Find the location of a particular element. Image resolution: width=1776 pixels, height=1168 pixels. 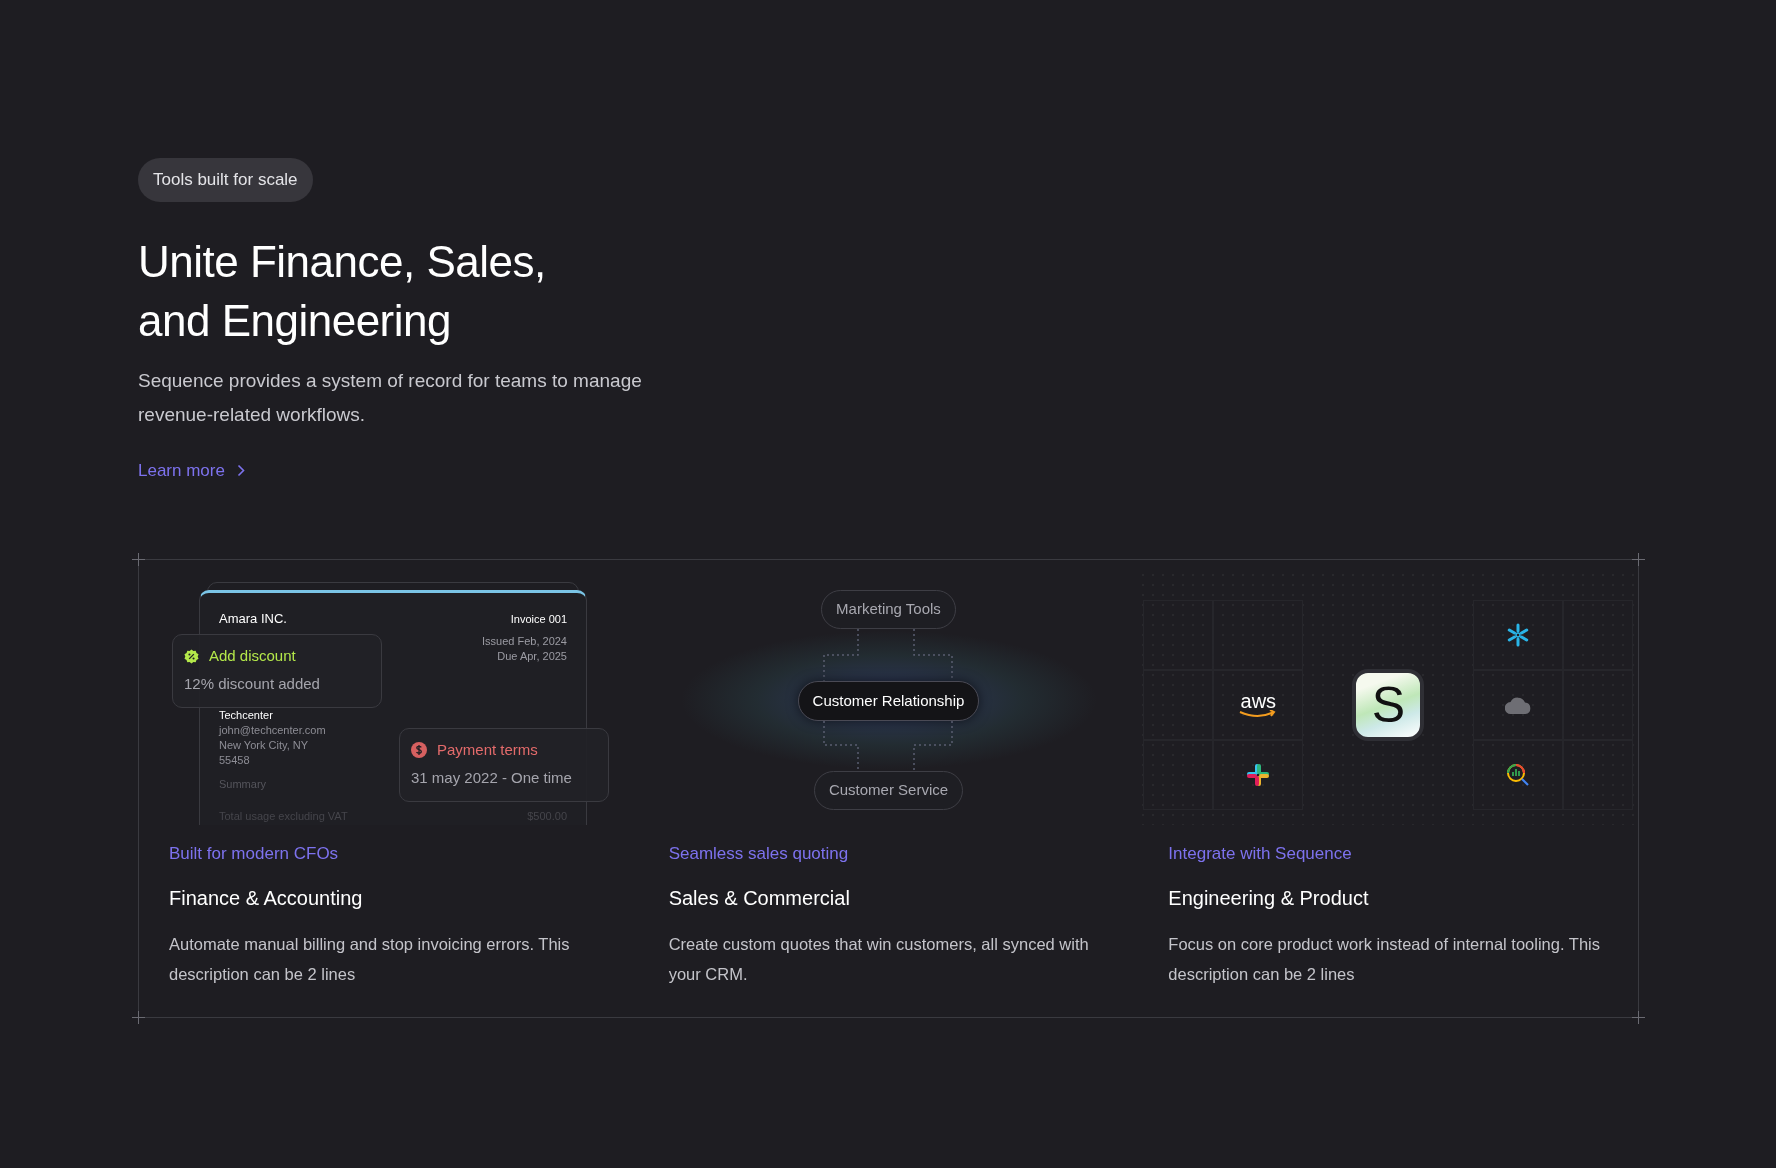

customer-detail: john@techcenter.com is located at coordinates (272, 730).